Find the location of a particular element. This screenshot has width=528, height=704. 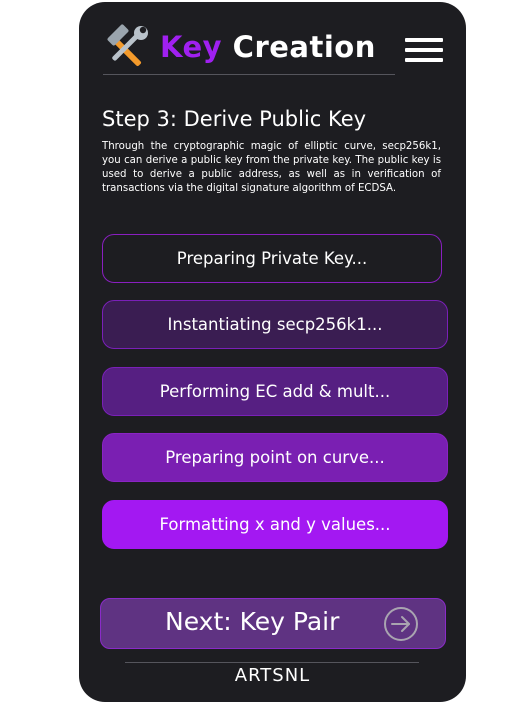

tools-icon is located at coordinates (127, 45).